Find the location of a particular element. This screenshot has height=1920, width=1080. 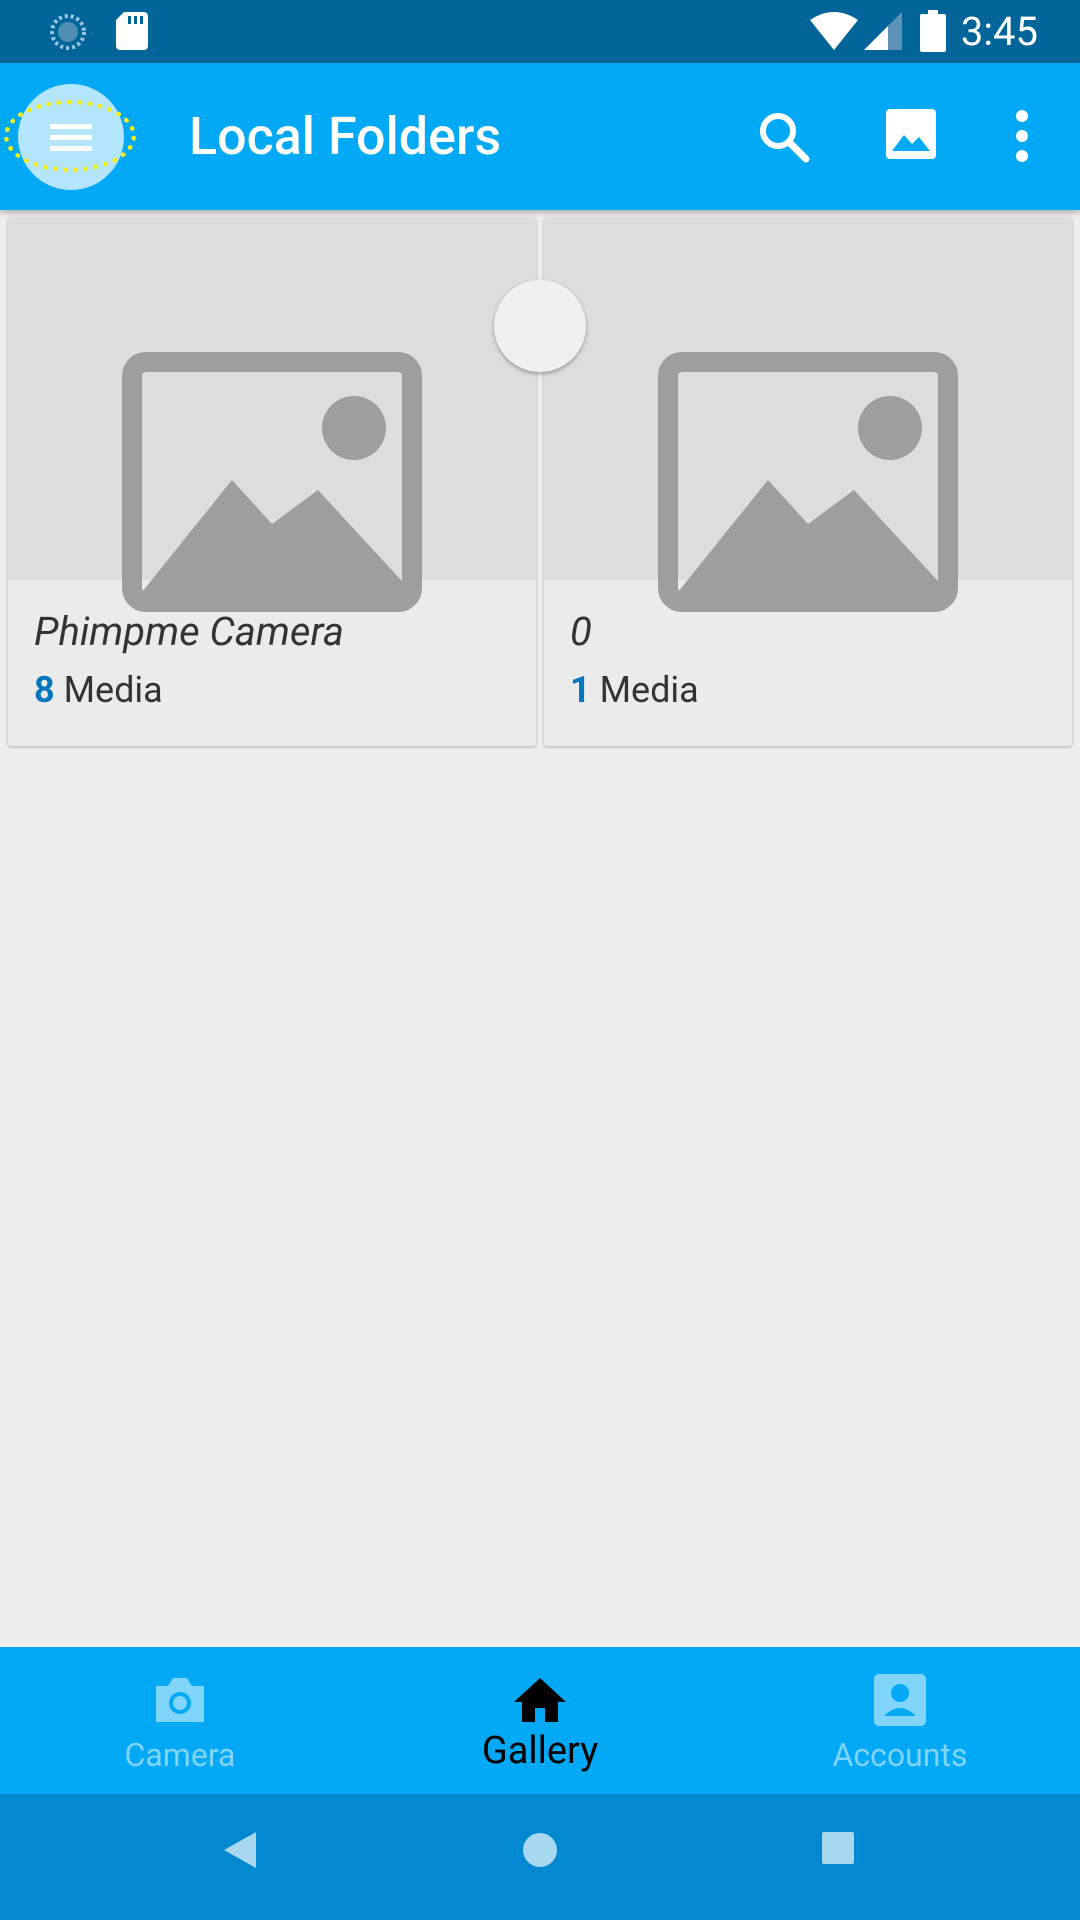

home-icon is located at coordinates (540, 1700).